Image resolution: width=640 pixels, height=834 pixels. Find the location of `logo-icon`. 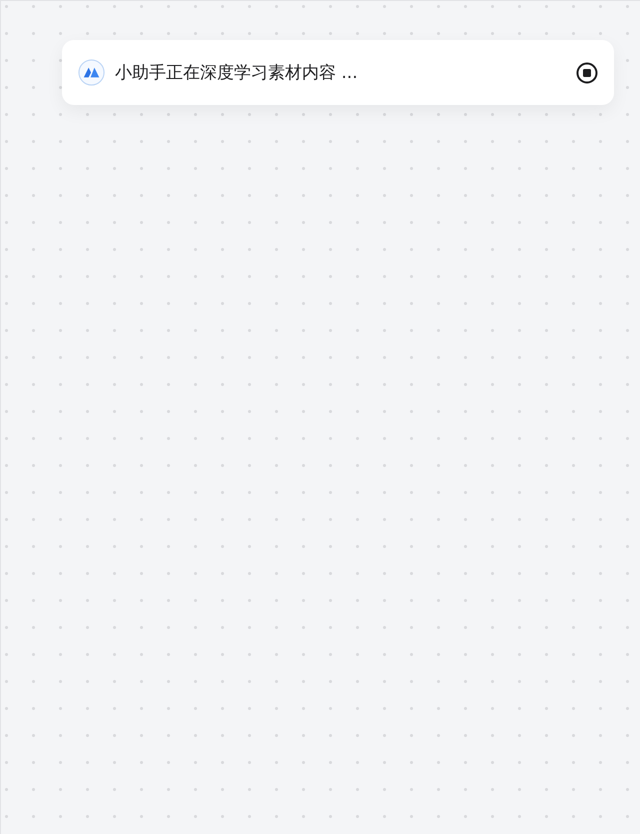

logo-icon is located at coordinates (91, 72).